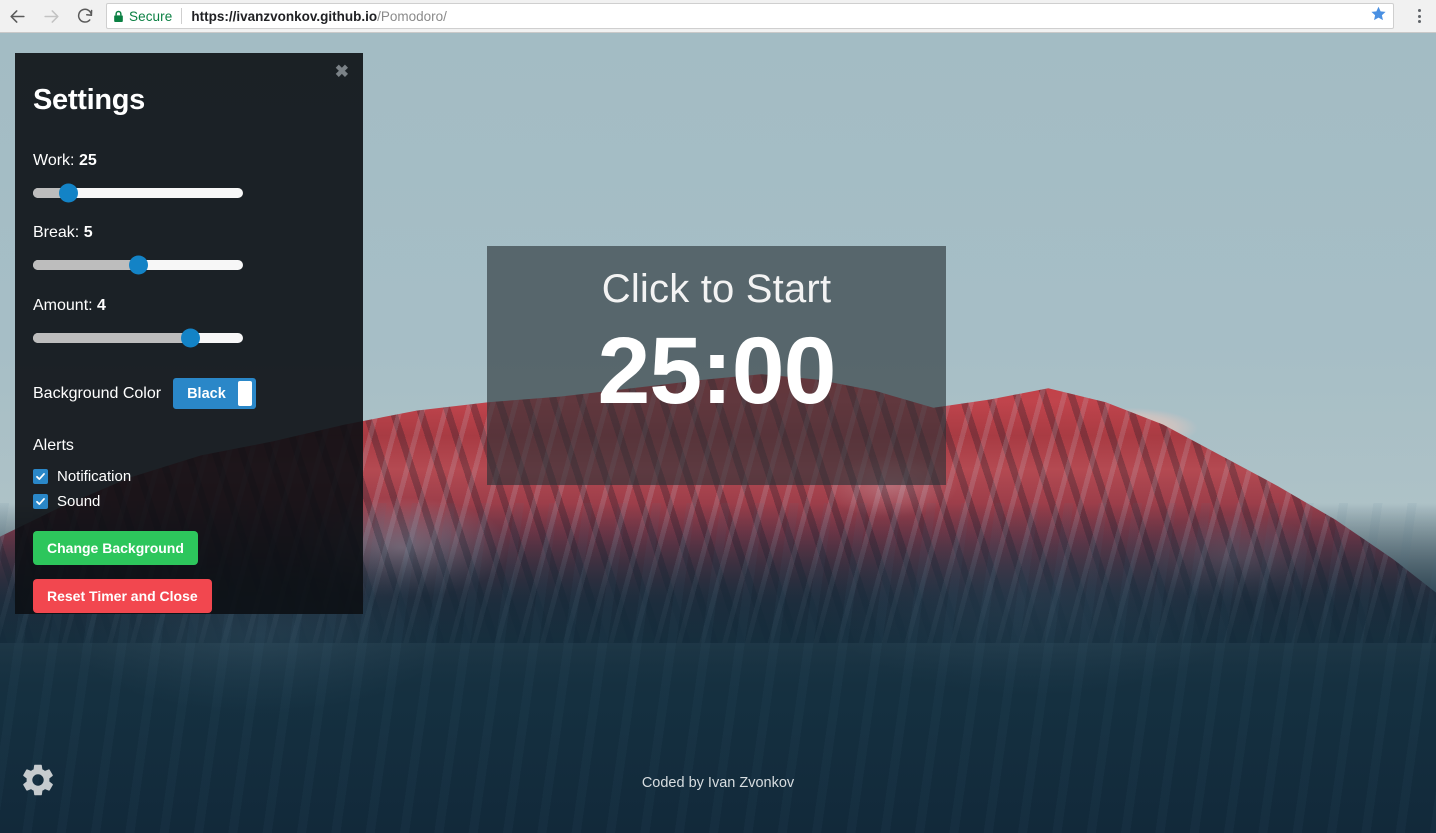 The width and height of the screenshot is (1436, 833). Describe the element at coordinates (85, 265) in the screenshot. I see `break-slider-fill` at that location.